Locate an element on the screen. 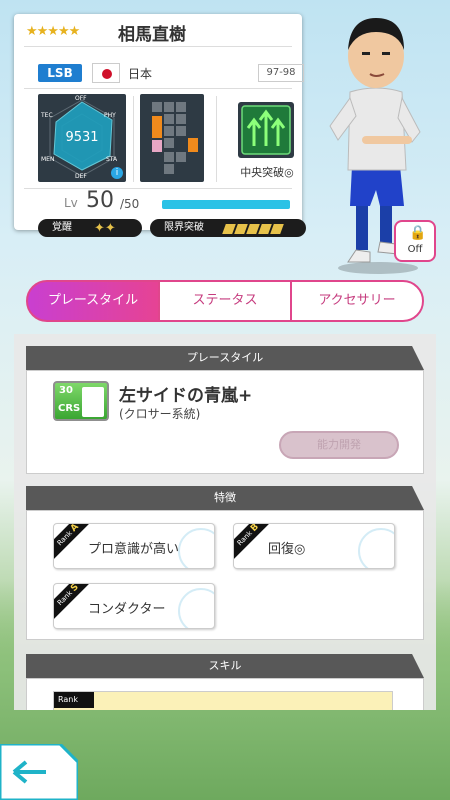  traits-header: 特徴 is located at coordinates (225, 498).